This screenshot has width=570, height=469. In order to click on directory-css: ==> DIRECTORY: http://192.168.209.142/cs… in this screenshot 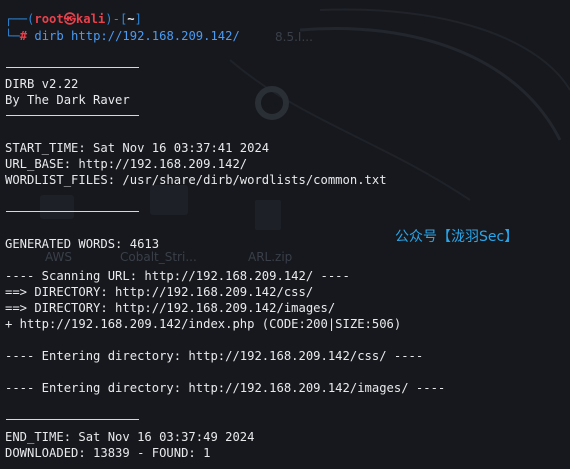, I will do `click(159, 292)`.